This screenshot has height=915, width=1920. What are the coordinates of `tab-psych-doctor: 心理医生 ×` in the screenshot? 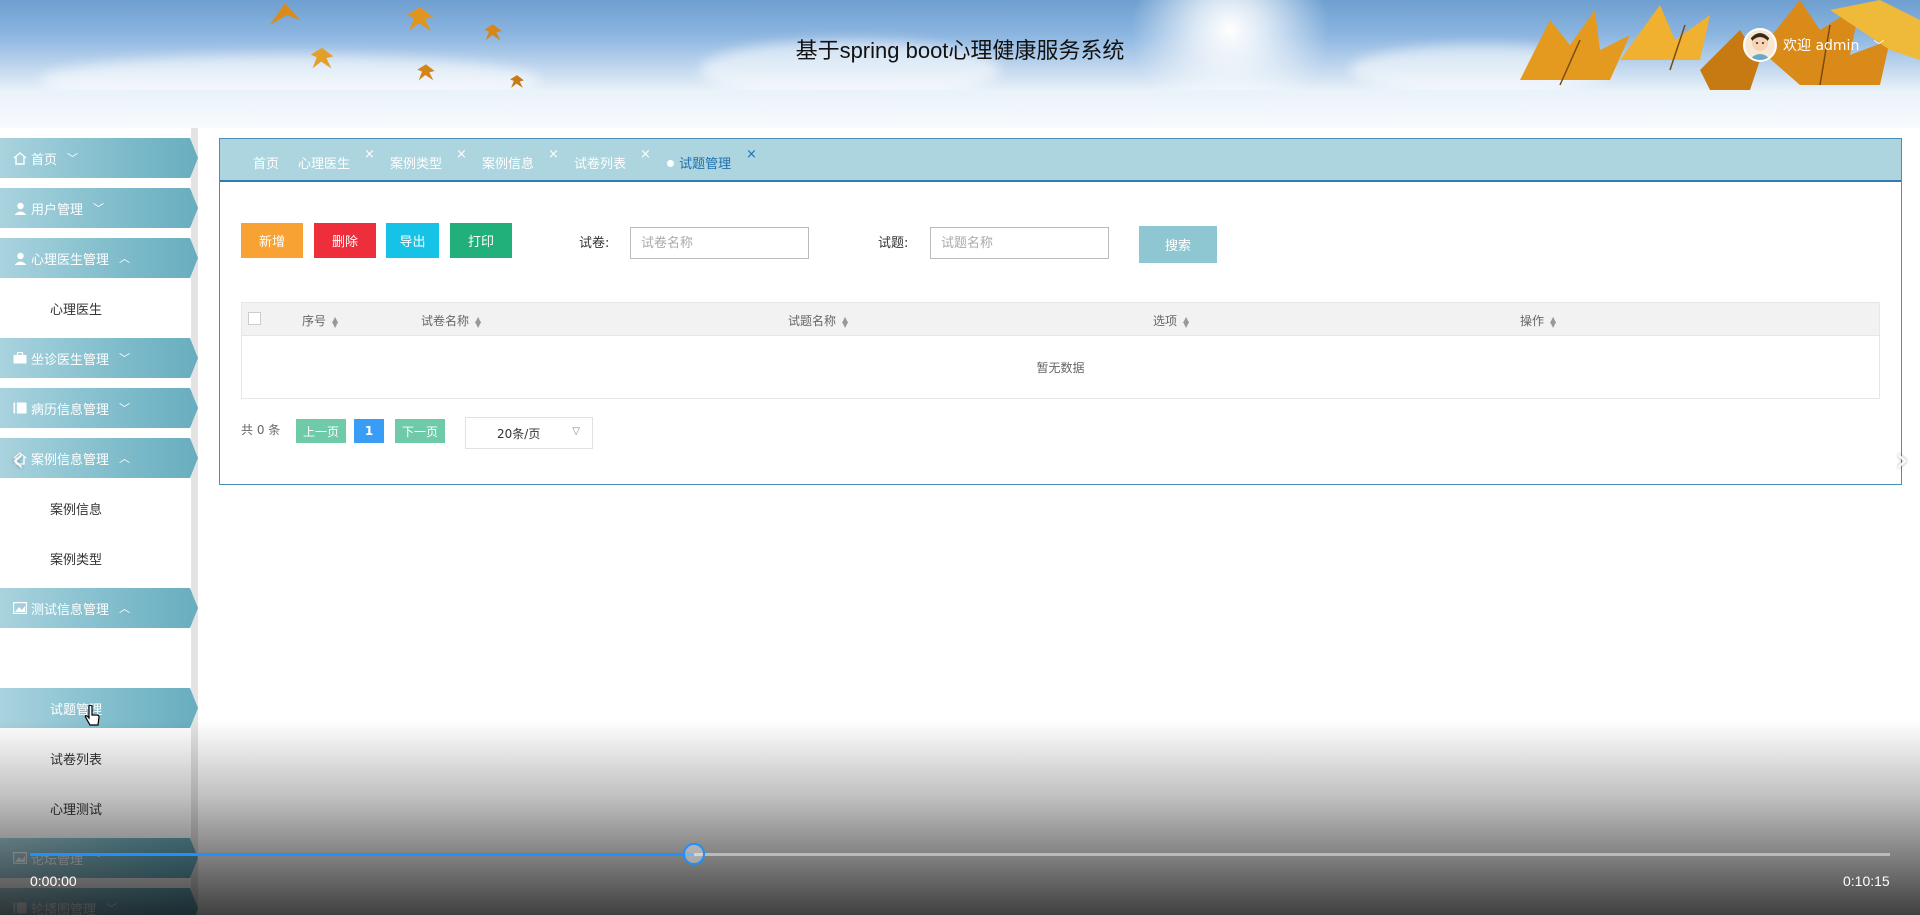 It's located at (336, 159).